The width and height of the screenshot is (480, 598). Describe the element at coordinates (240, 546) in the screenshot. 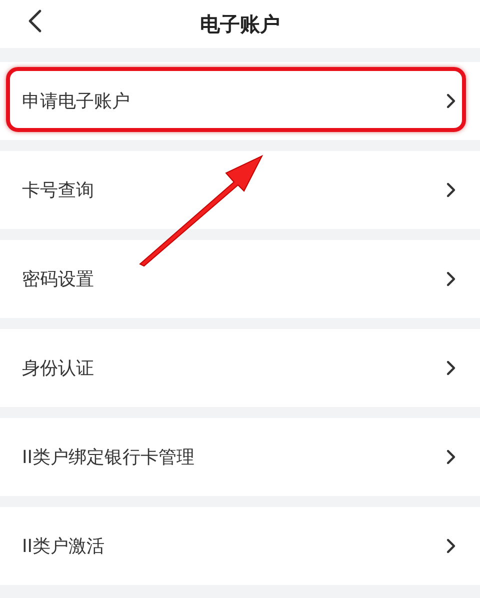

I see `menu-item: II类户激活` at that location.